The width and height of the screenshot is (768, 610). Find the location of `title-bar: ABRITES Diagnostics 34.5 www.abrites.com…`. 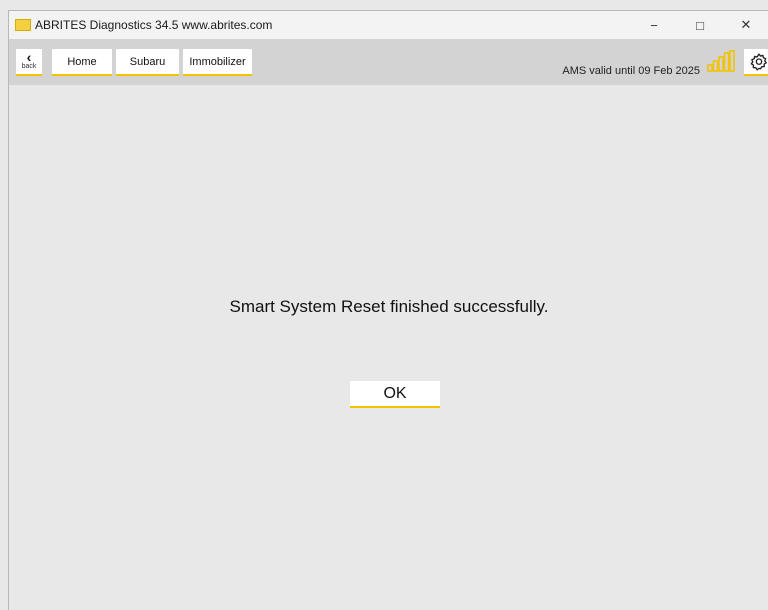

title-bar: ABRITES Diagnostics 34.5 www.abrites.com… is located at coordinates (388, 25).